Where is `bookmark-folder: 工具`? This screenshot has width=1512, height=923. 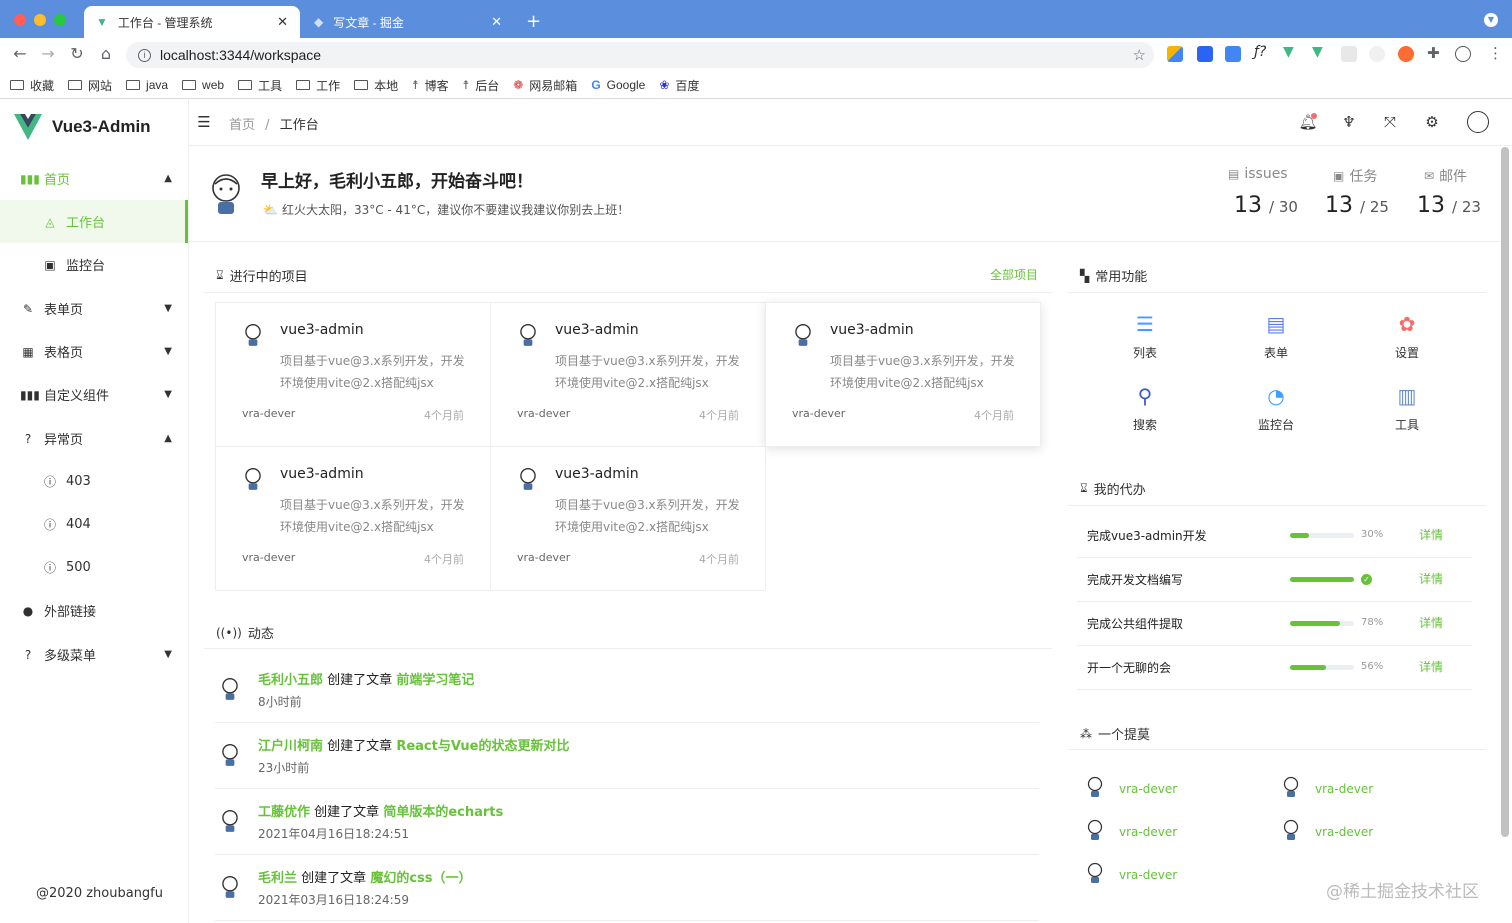
bookmark-folder: 工具 is located at coordinates (260, 85).